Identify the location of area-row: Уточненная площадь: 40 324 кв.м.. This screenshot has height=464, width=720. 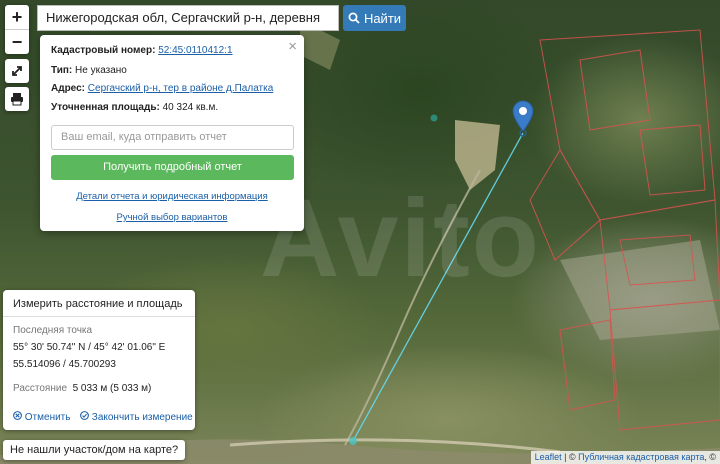
(134, 107).